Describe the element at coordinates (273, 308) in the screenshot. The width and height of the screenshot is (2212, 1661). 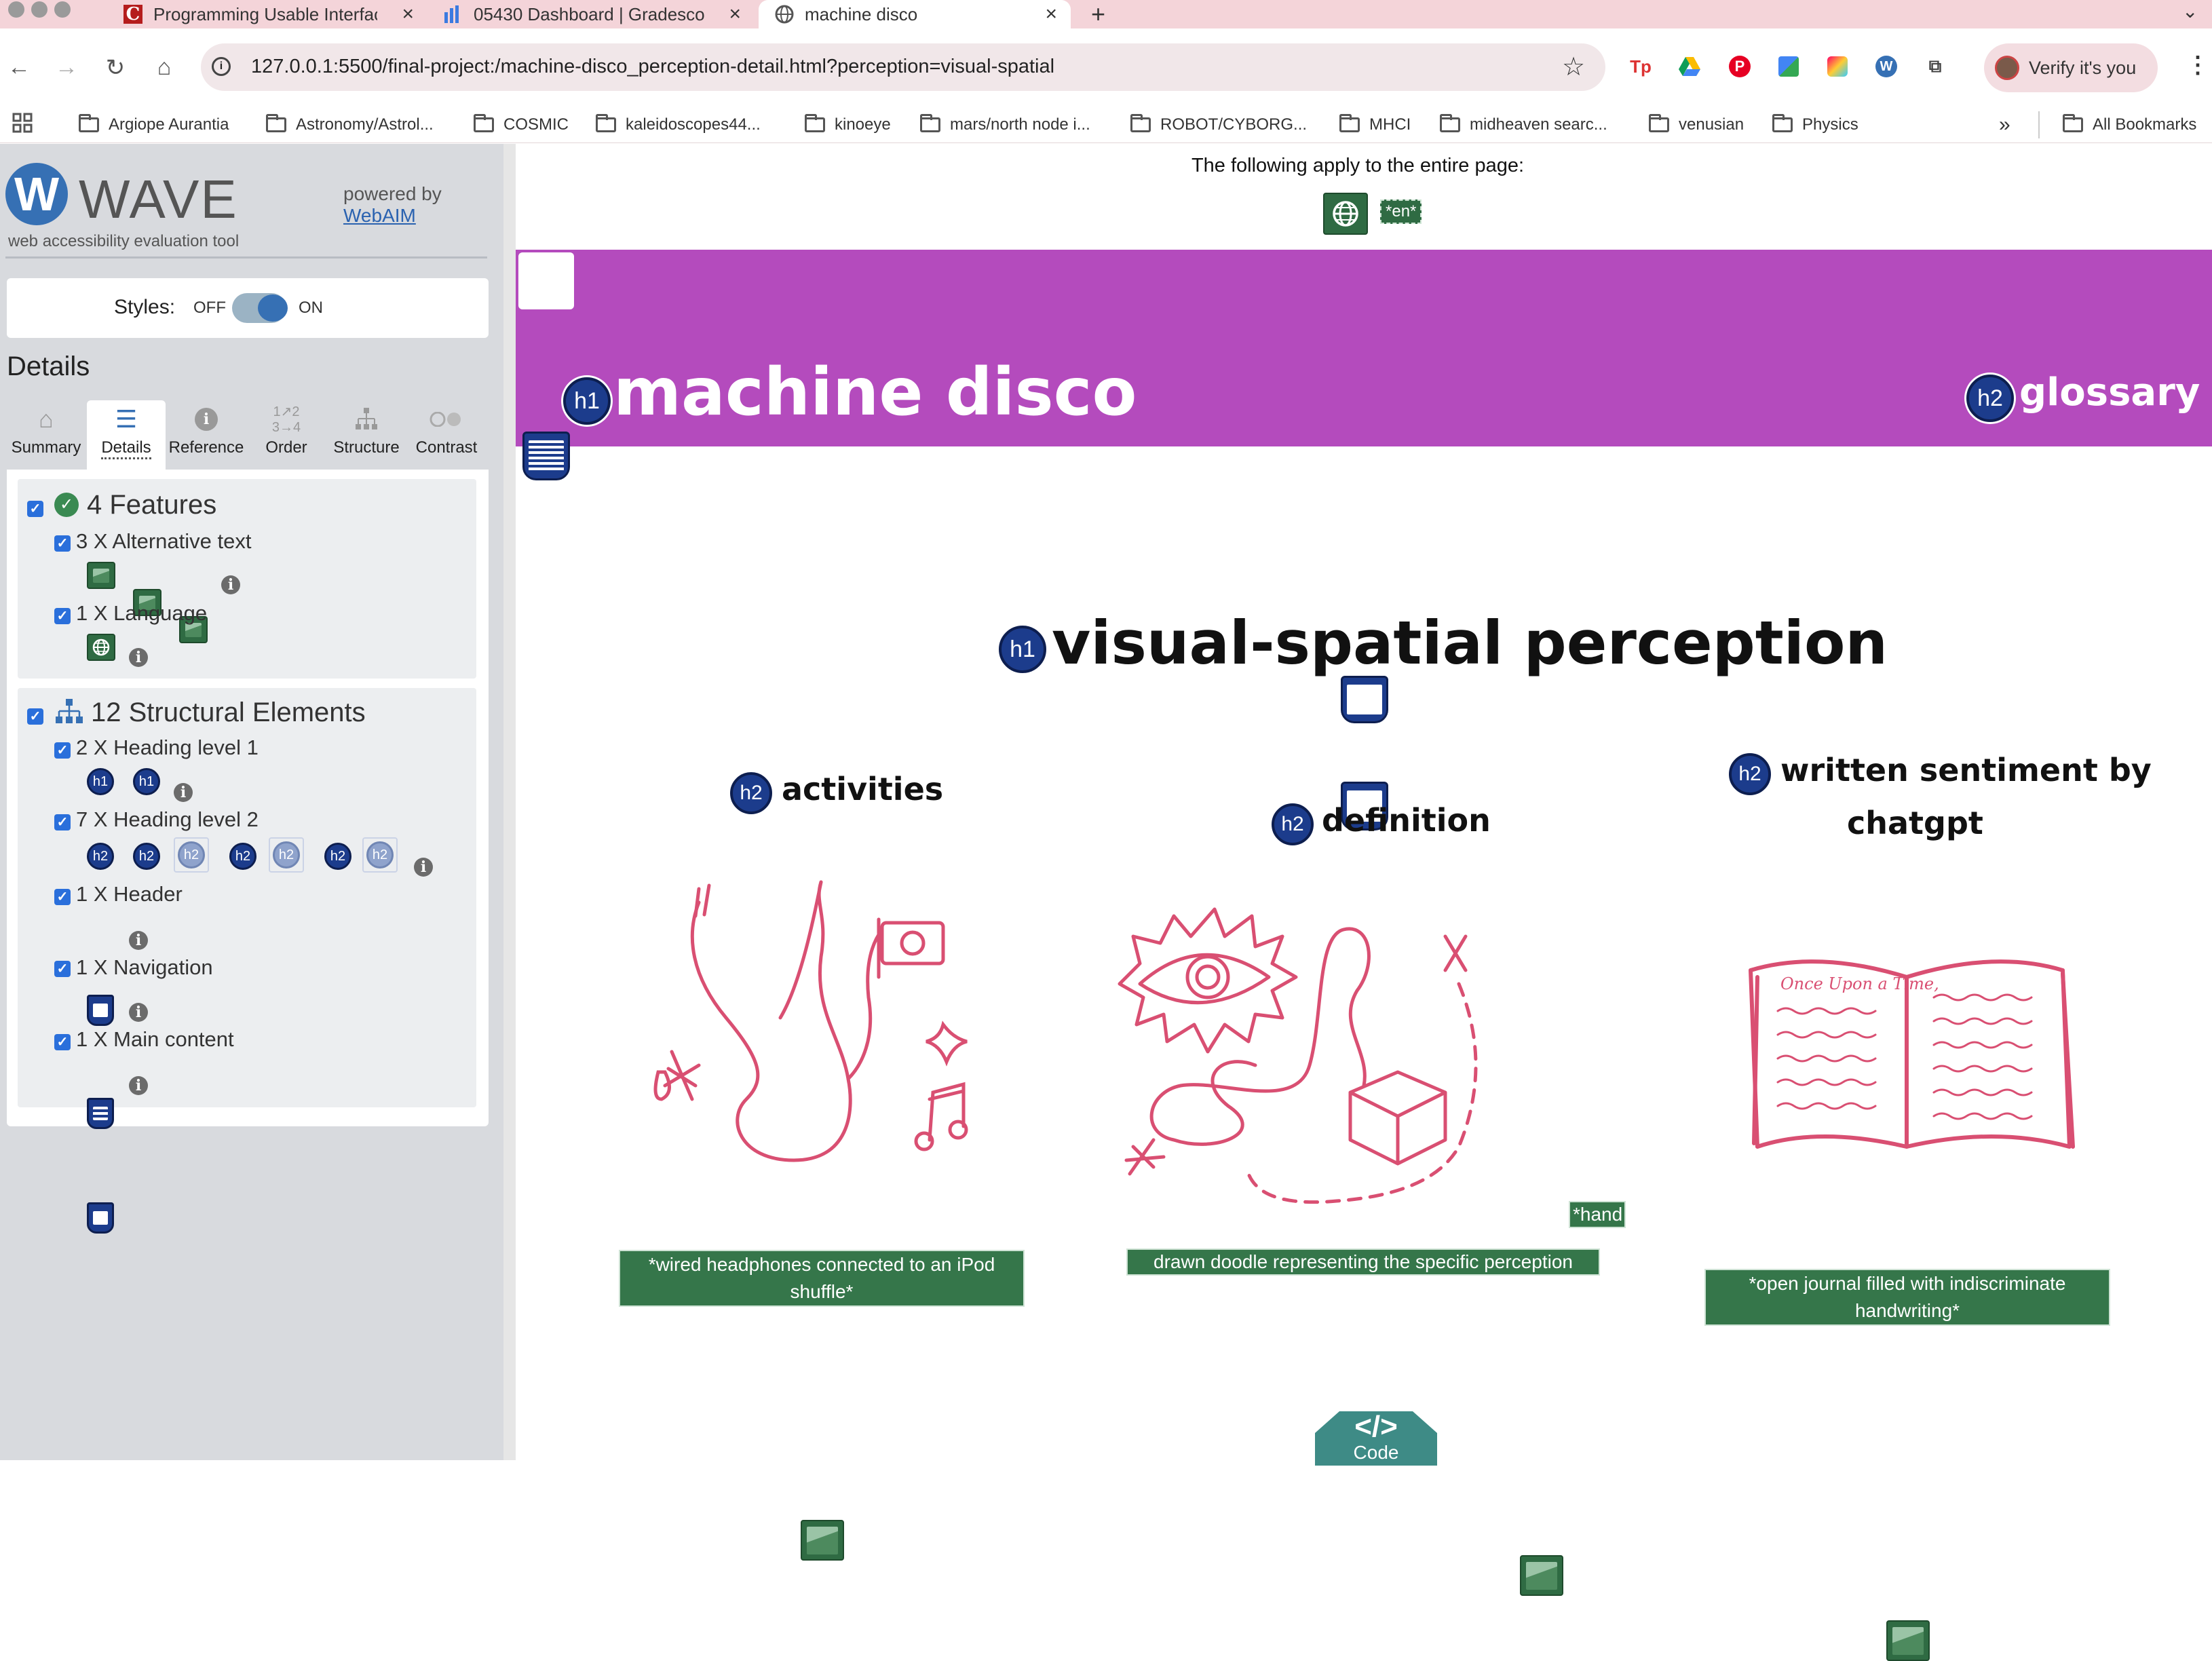
I see `toggle-knob` at that location.